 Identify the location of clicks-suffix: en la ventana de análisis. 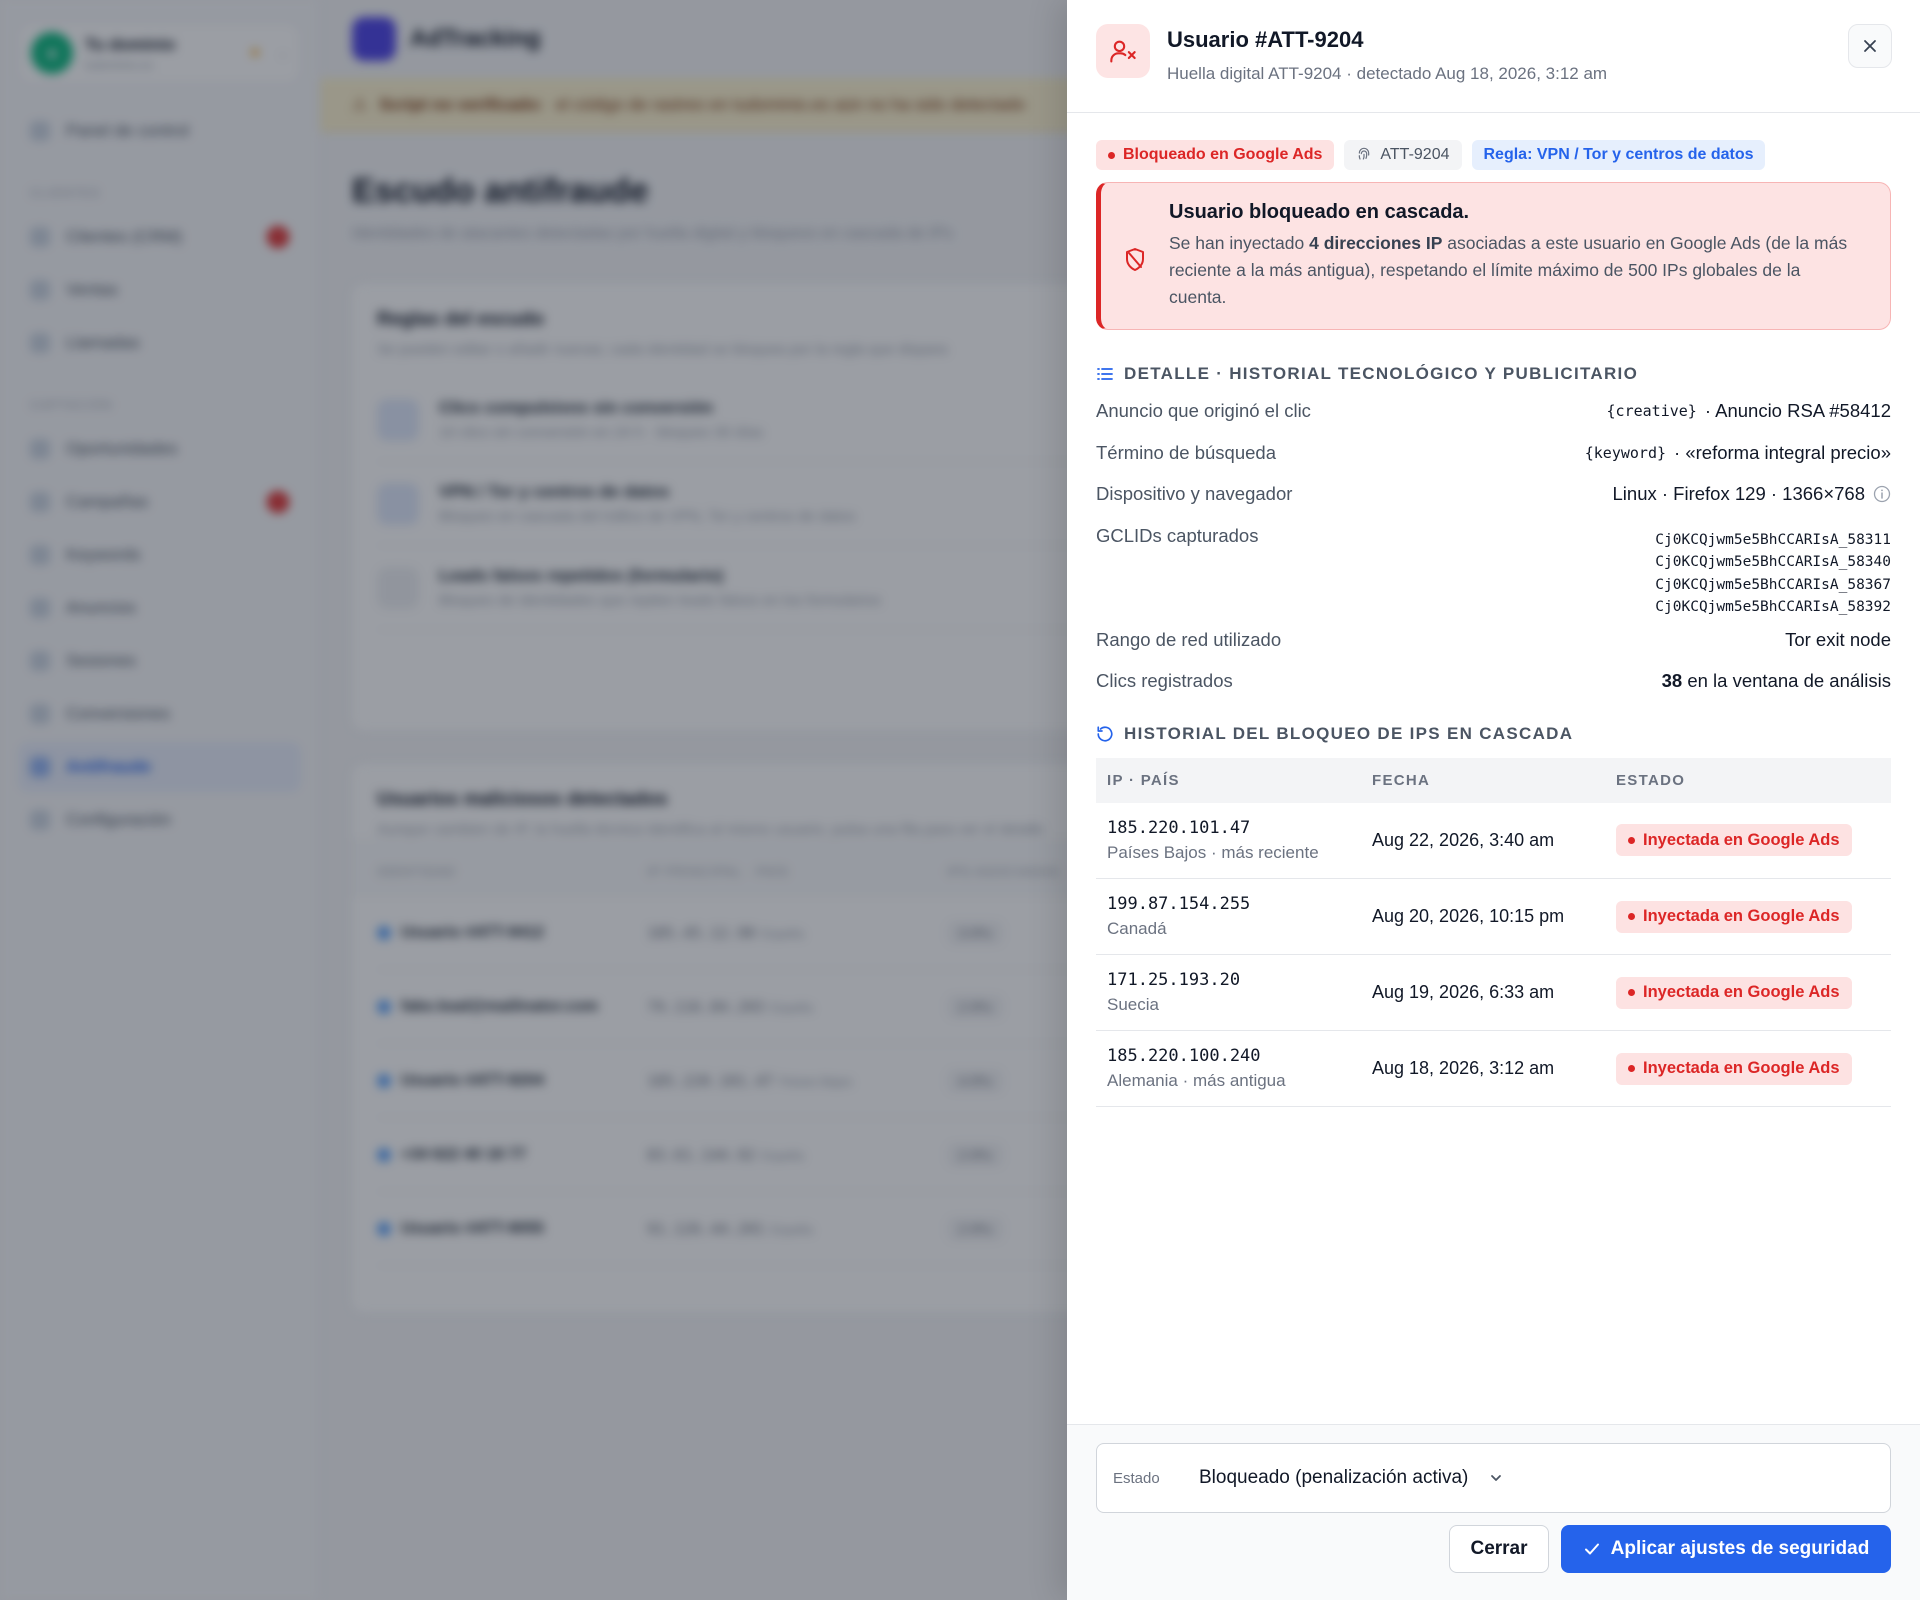
(1786, 680).